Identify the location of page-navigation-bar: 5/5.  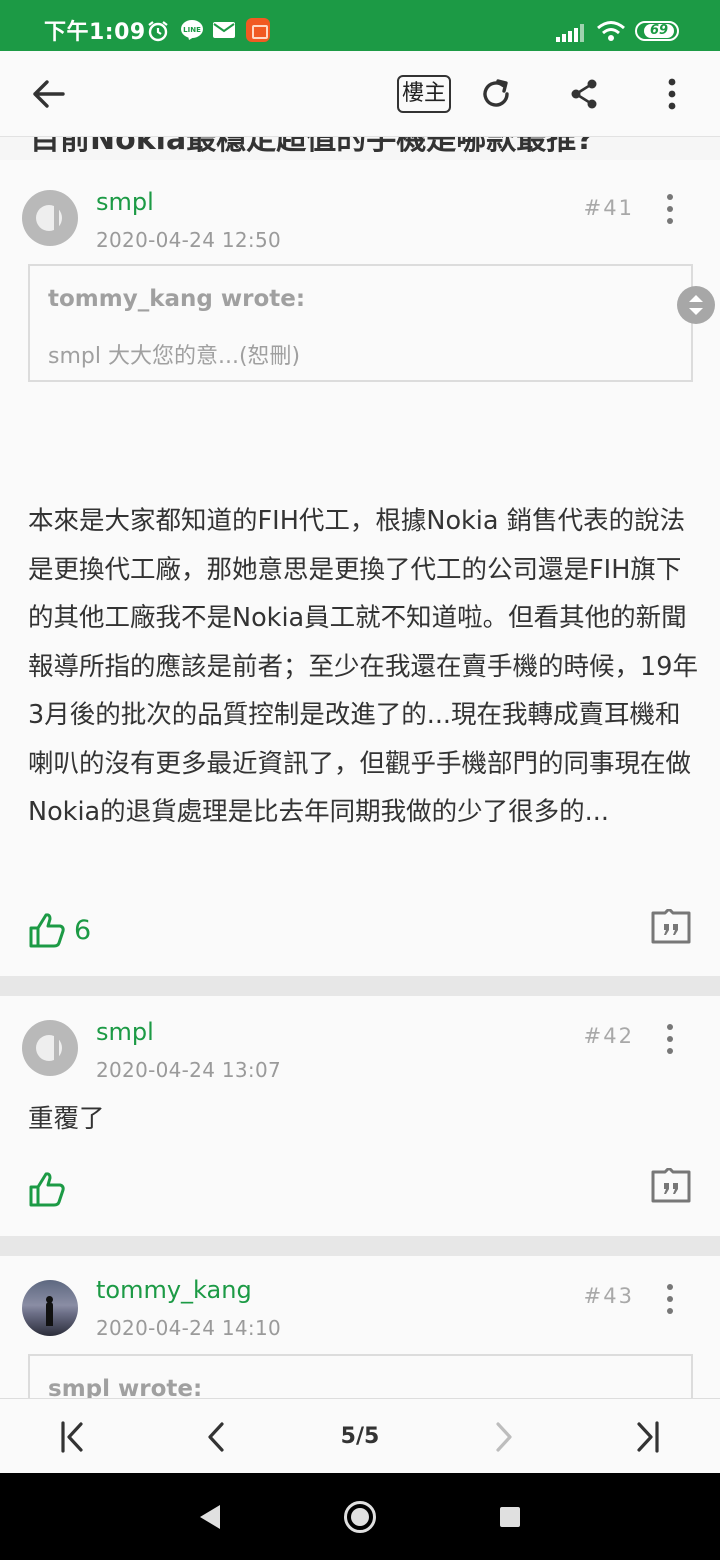
(360, 1435).